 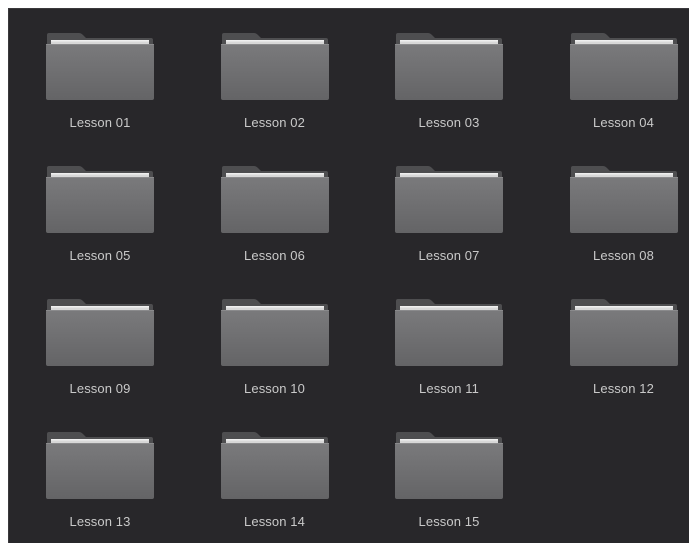 I want to click on folder-label: Lesson 14, so click(x=275, y=521).